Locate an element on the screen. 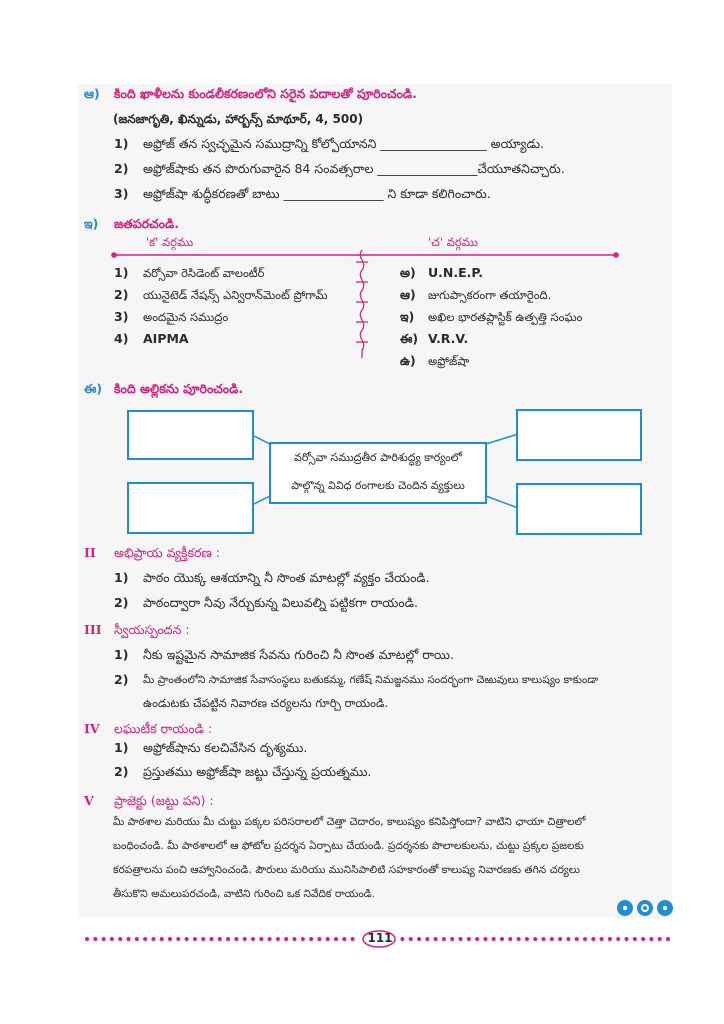 The width and height of the screenshot is (724, 1024). match-left-item: అందమైన సముద్రం is located at coordinates (186, 317).